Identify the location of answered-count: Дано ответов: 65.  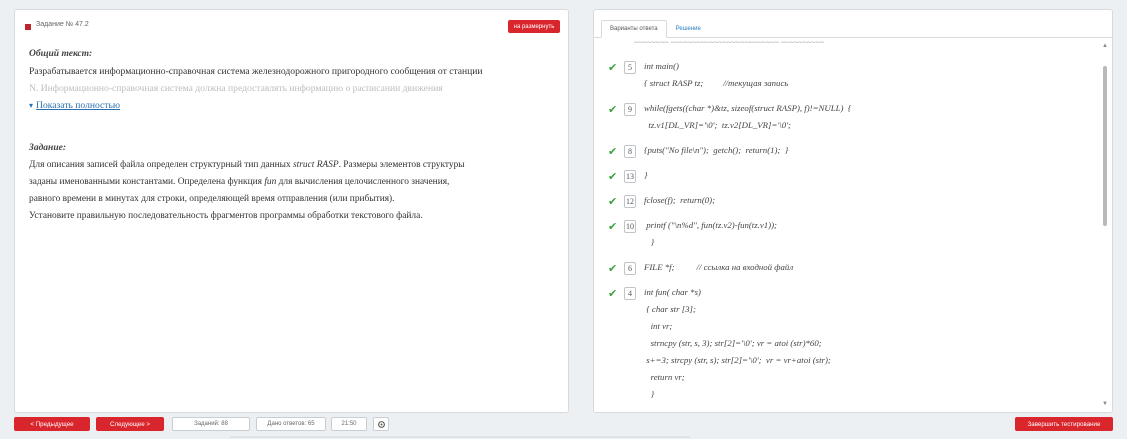
(291, 424).